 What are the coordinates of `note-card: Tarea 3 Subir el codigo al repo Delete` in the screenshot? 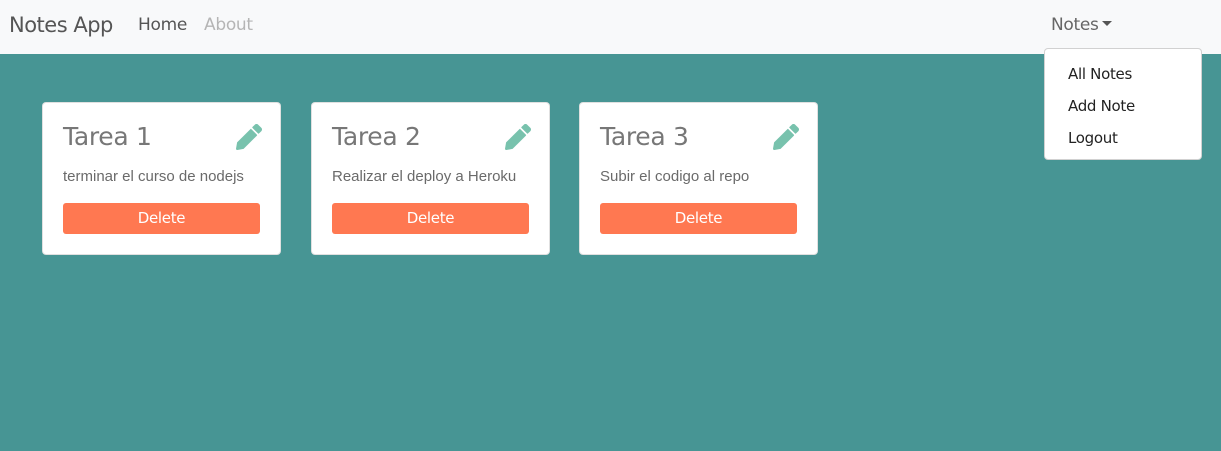 It's located at (698, 178).